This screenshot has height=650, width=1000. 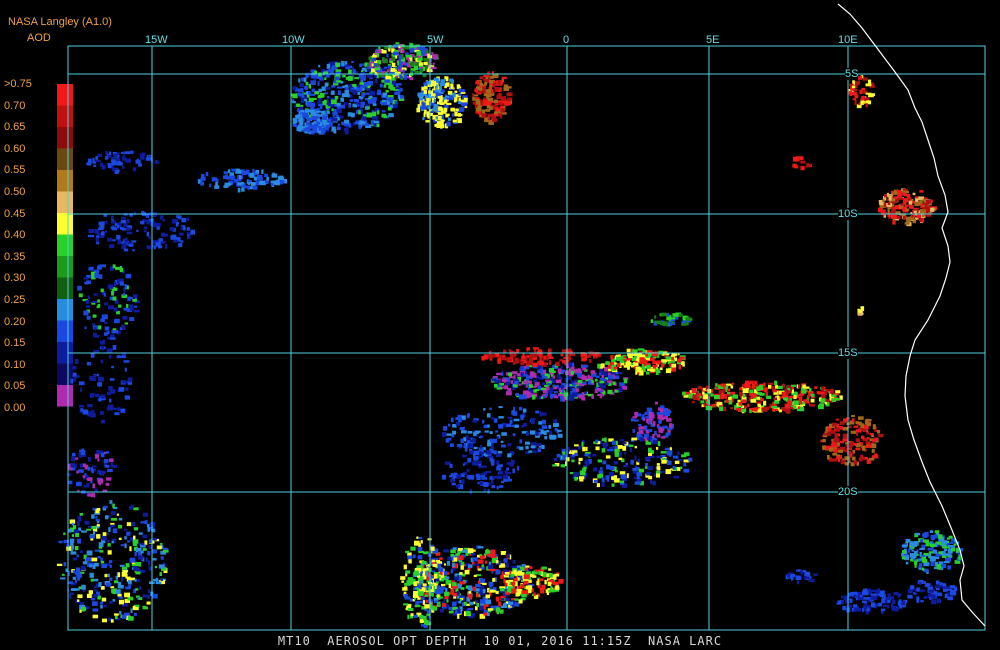 I want to click on legend-value: 0.50, so click(x=15, y=192).